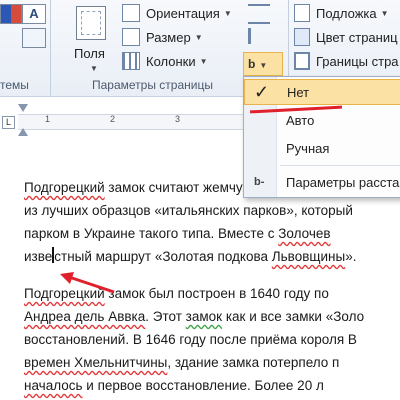 The height and width of the screenshot is (400, 400). What do you see at coordinates (64, 187) in the screenshot?
I see `text-run: Подгорецкий` at bounding box center [64, 187].